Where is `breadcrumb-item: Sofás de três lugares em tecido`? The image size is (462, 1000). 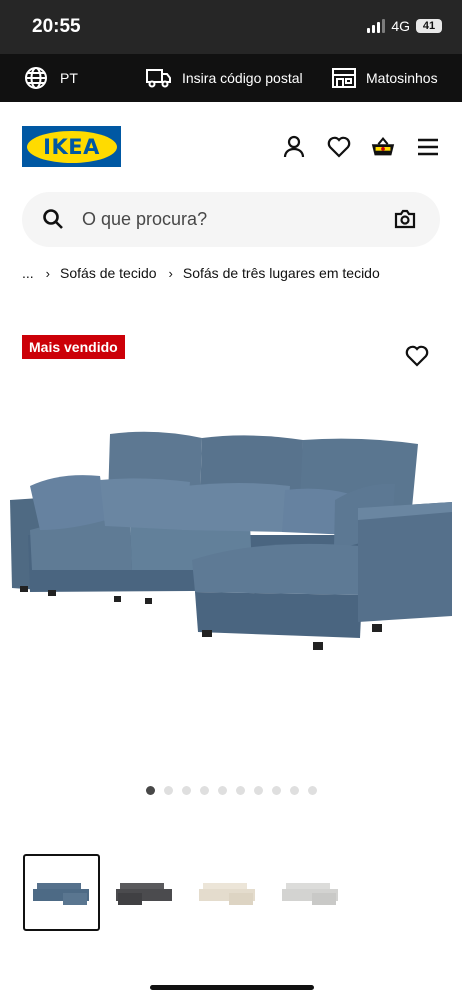
breadcrumb-item: Sofás de três lugares em tecido is located at coordinates (281, 273).